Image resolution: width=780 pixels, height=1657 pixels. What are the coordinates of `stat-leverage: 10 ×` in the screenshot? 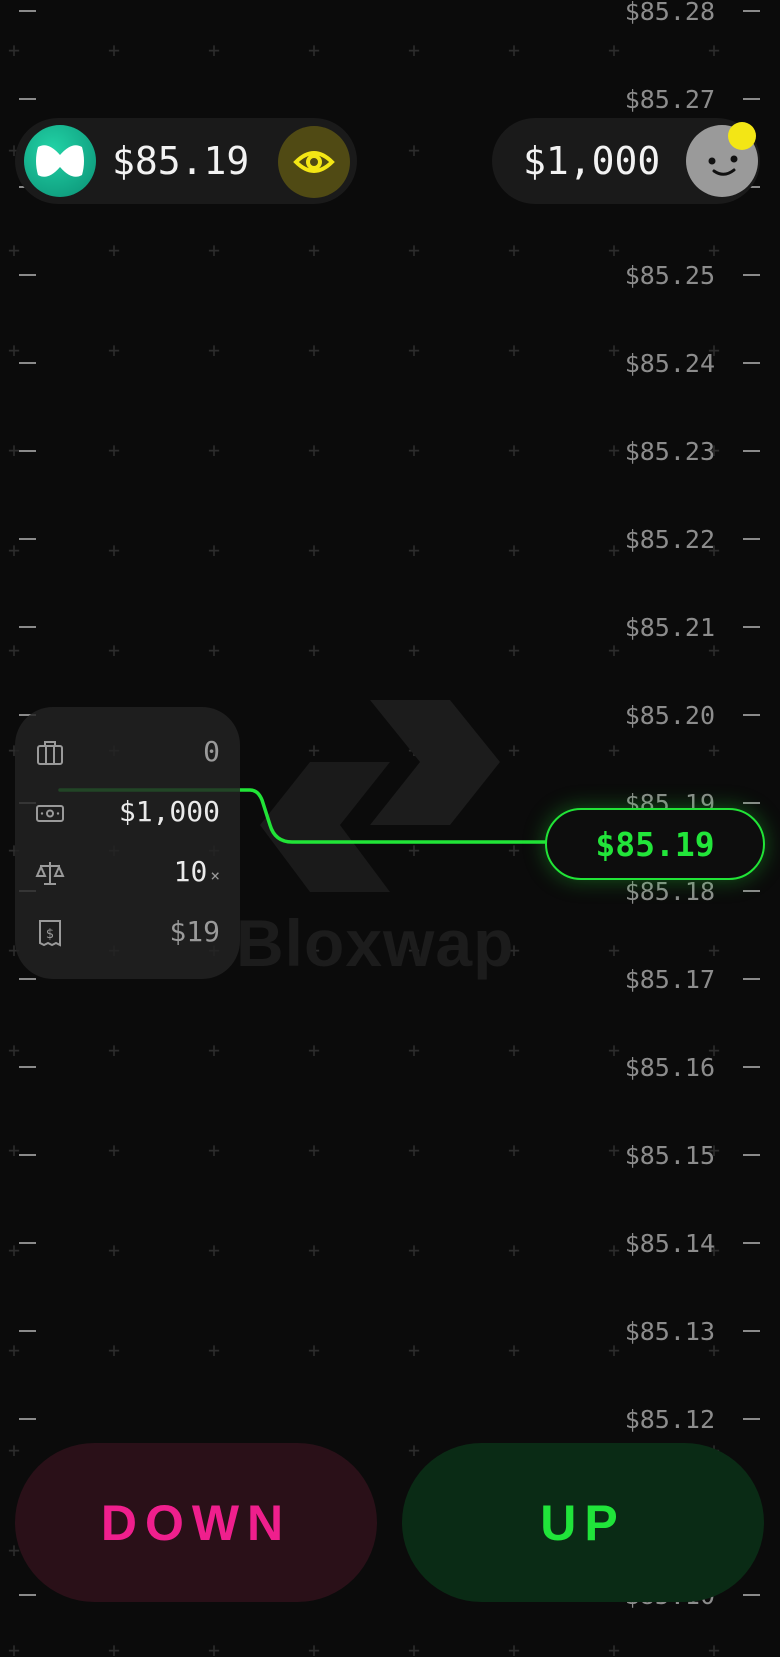 It's located at (127, 872).